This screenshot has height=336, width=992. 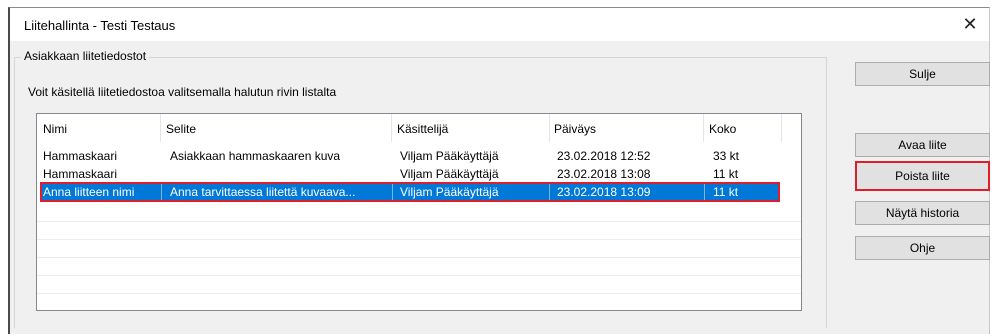 What do you see at coordinates (410, 192) in the screenshot?
I see `selection-annotation-box` at bounding box center [410, 192].